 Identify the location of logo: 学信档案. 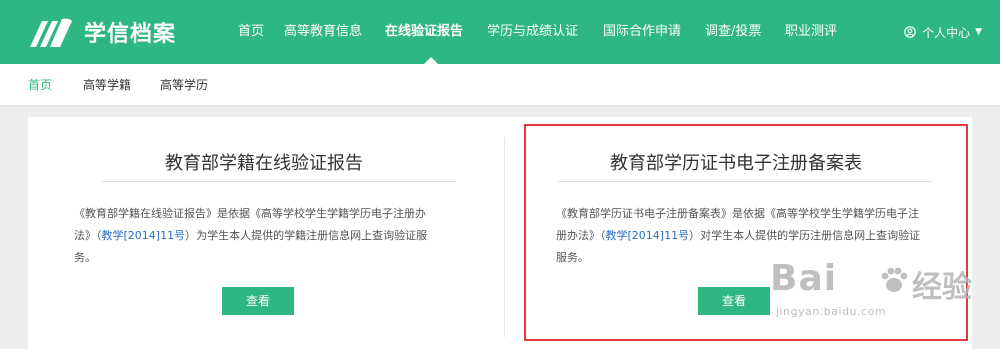
(102, 32).